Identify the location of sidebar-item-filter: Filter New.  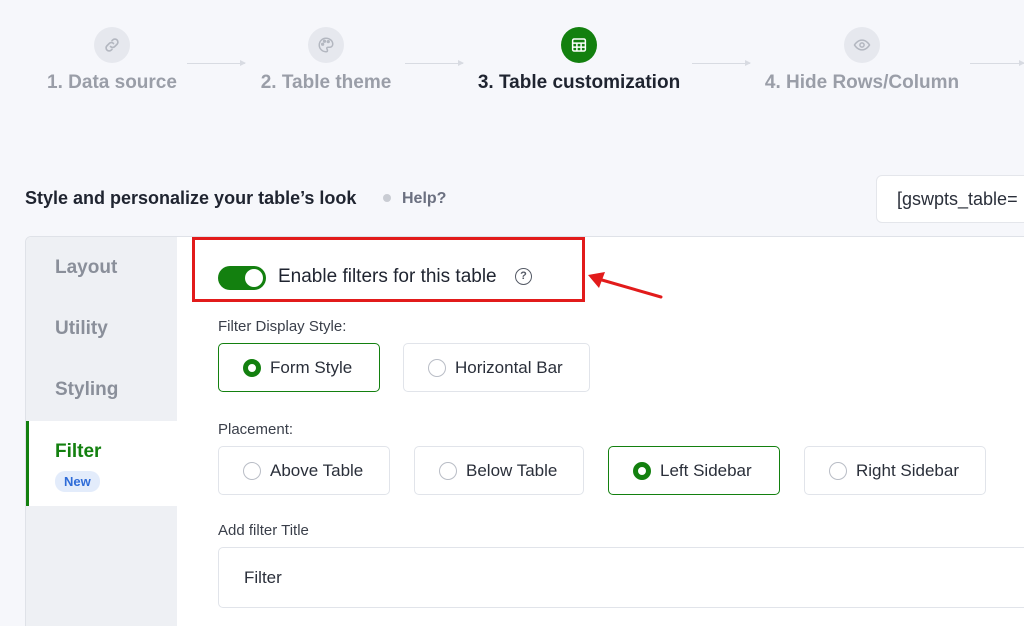
(101, 463).